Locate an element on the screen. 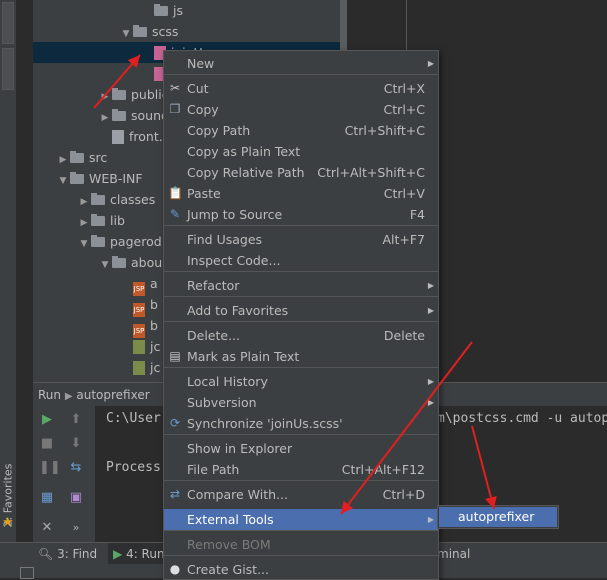 This screenshot has width=607, height=580. layout-icon: ▦ is located at coordinates (47, 498).